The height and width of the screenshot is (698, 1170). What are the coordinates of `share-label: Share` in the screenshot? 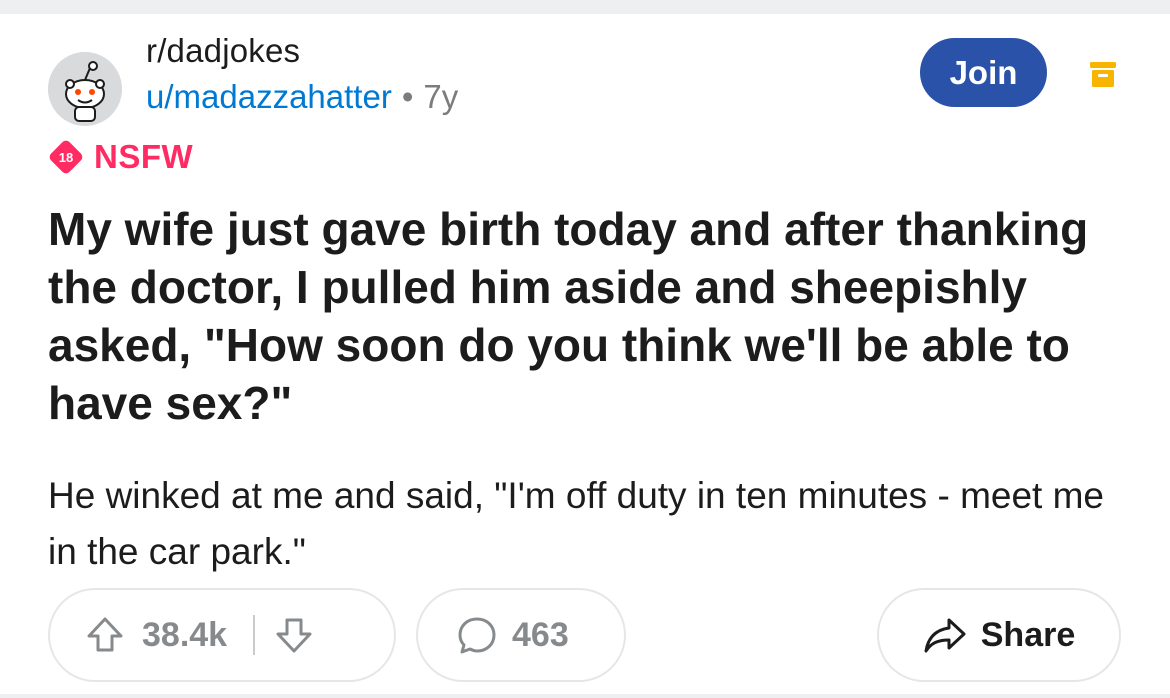 It's located at (1028, 634).